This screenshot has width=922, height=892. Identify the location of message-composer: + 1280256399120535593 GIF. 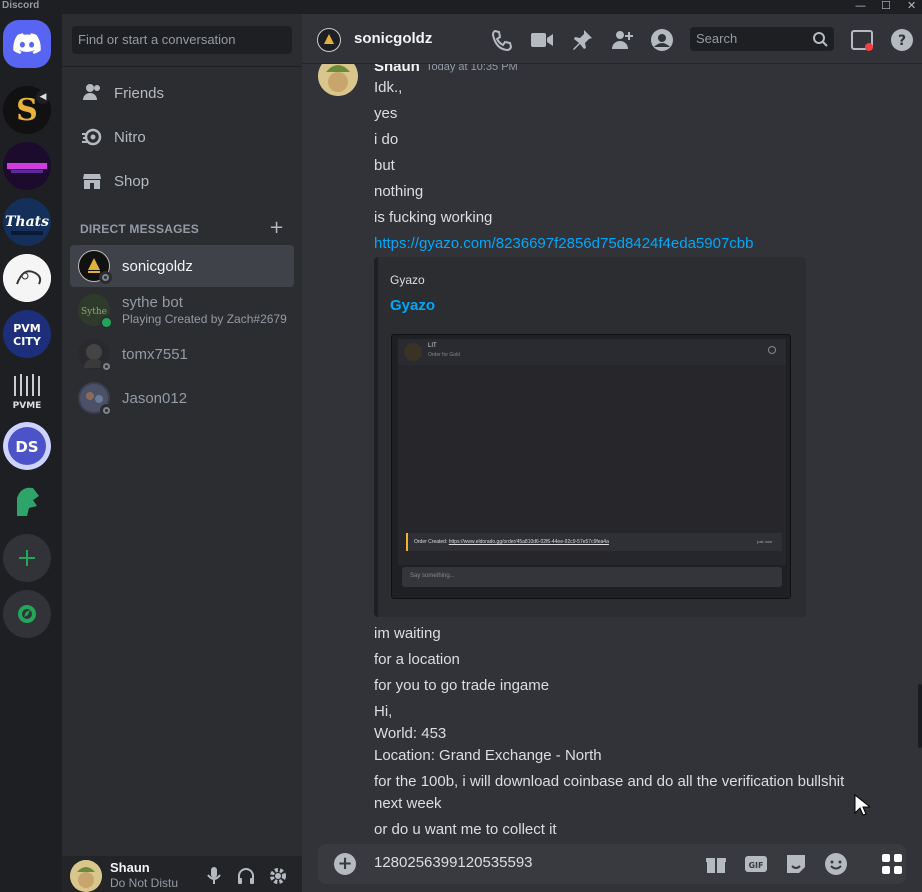
(612, 864).